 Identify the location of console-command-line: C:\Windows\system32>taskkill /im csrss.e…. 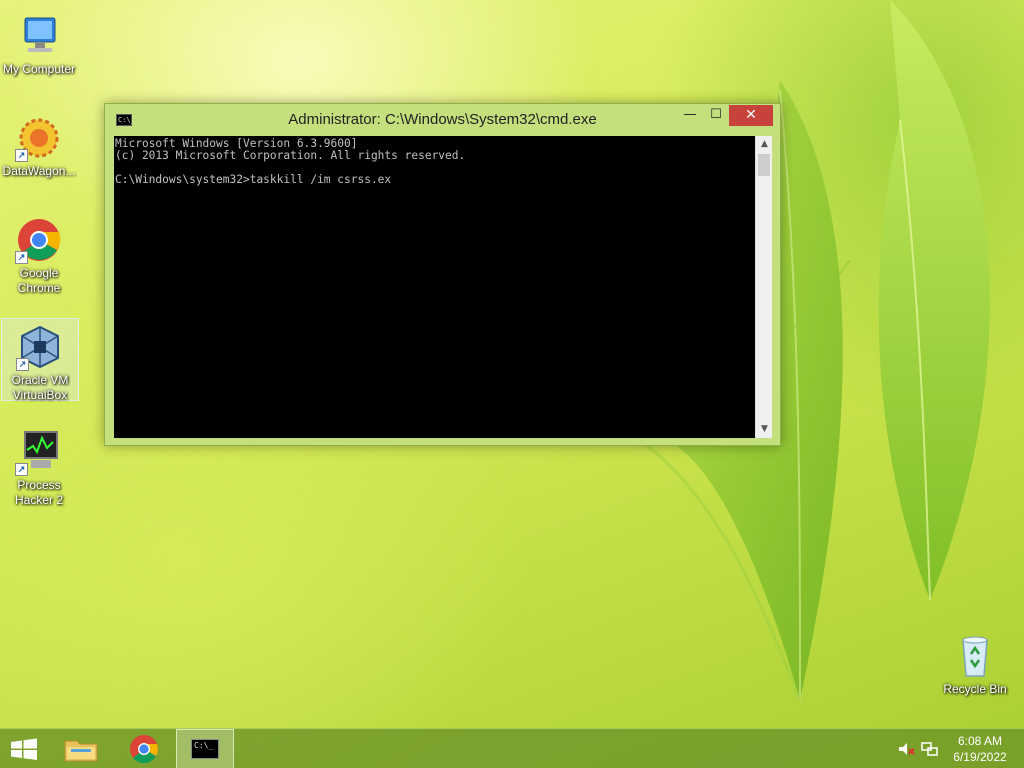
(253, 180).